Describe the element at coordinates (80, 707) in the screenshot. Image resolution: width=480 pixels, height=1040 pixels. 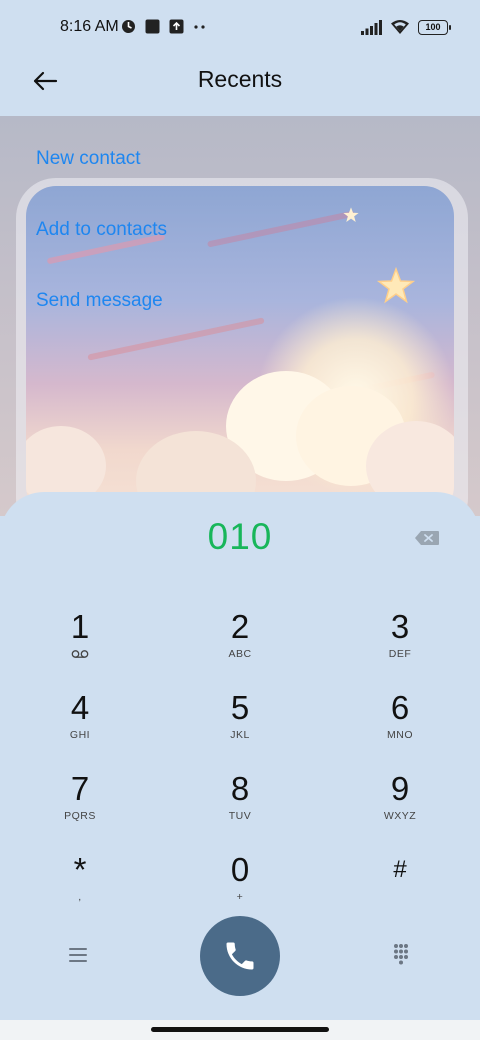
I see `key-digit: 4` at that location.